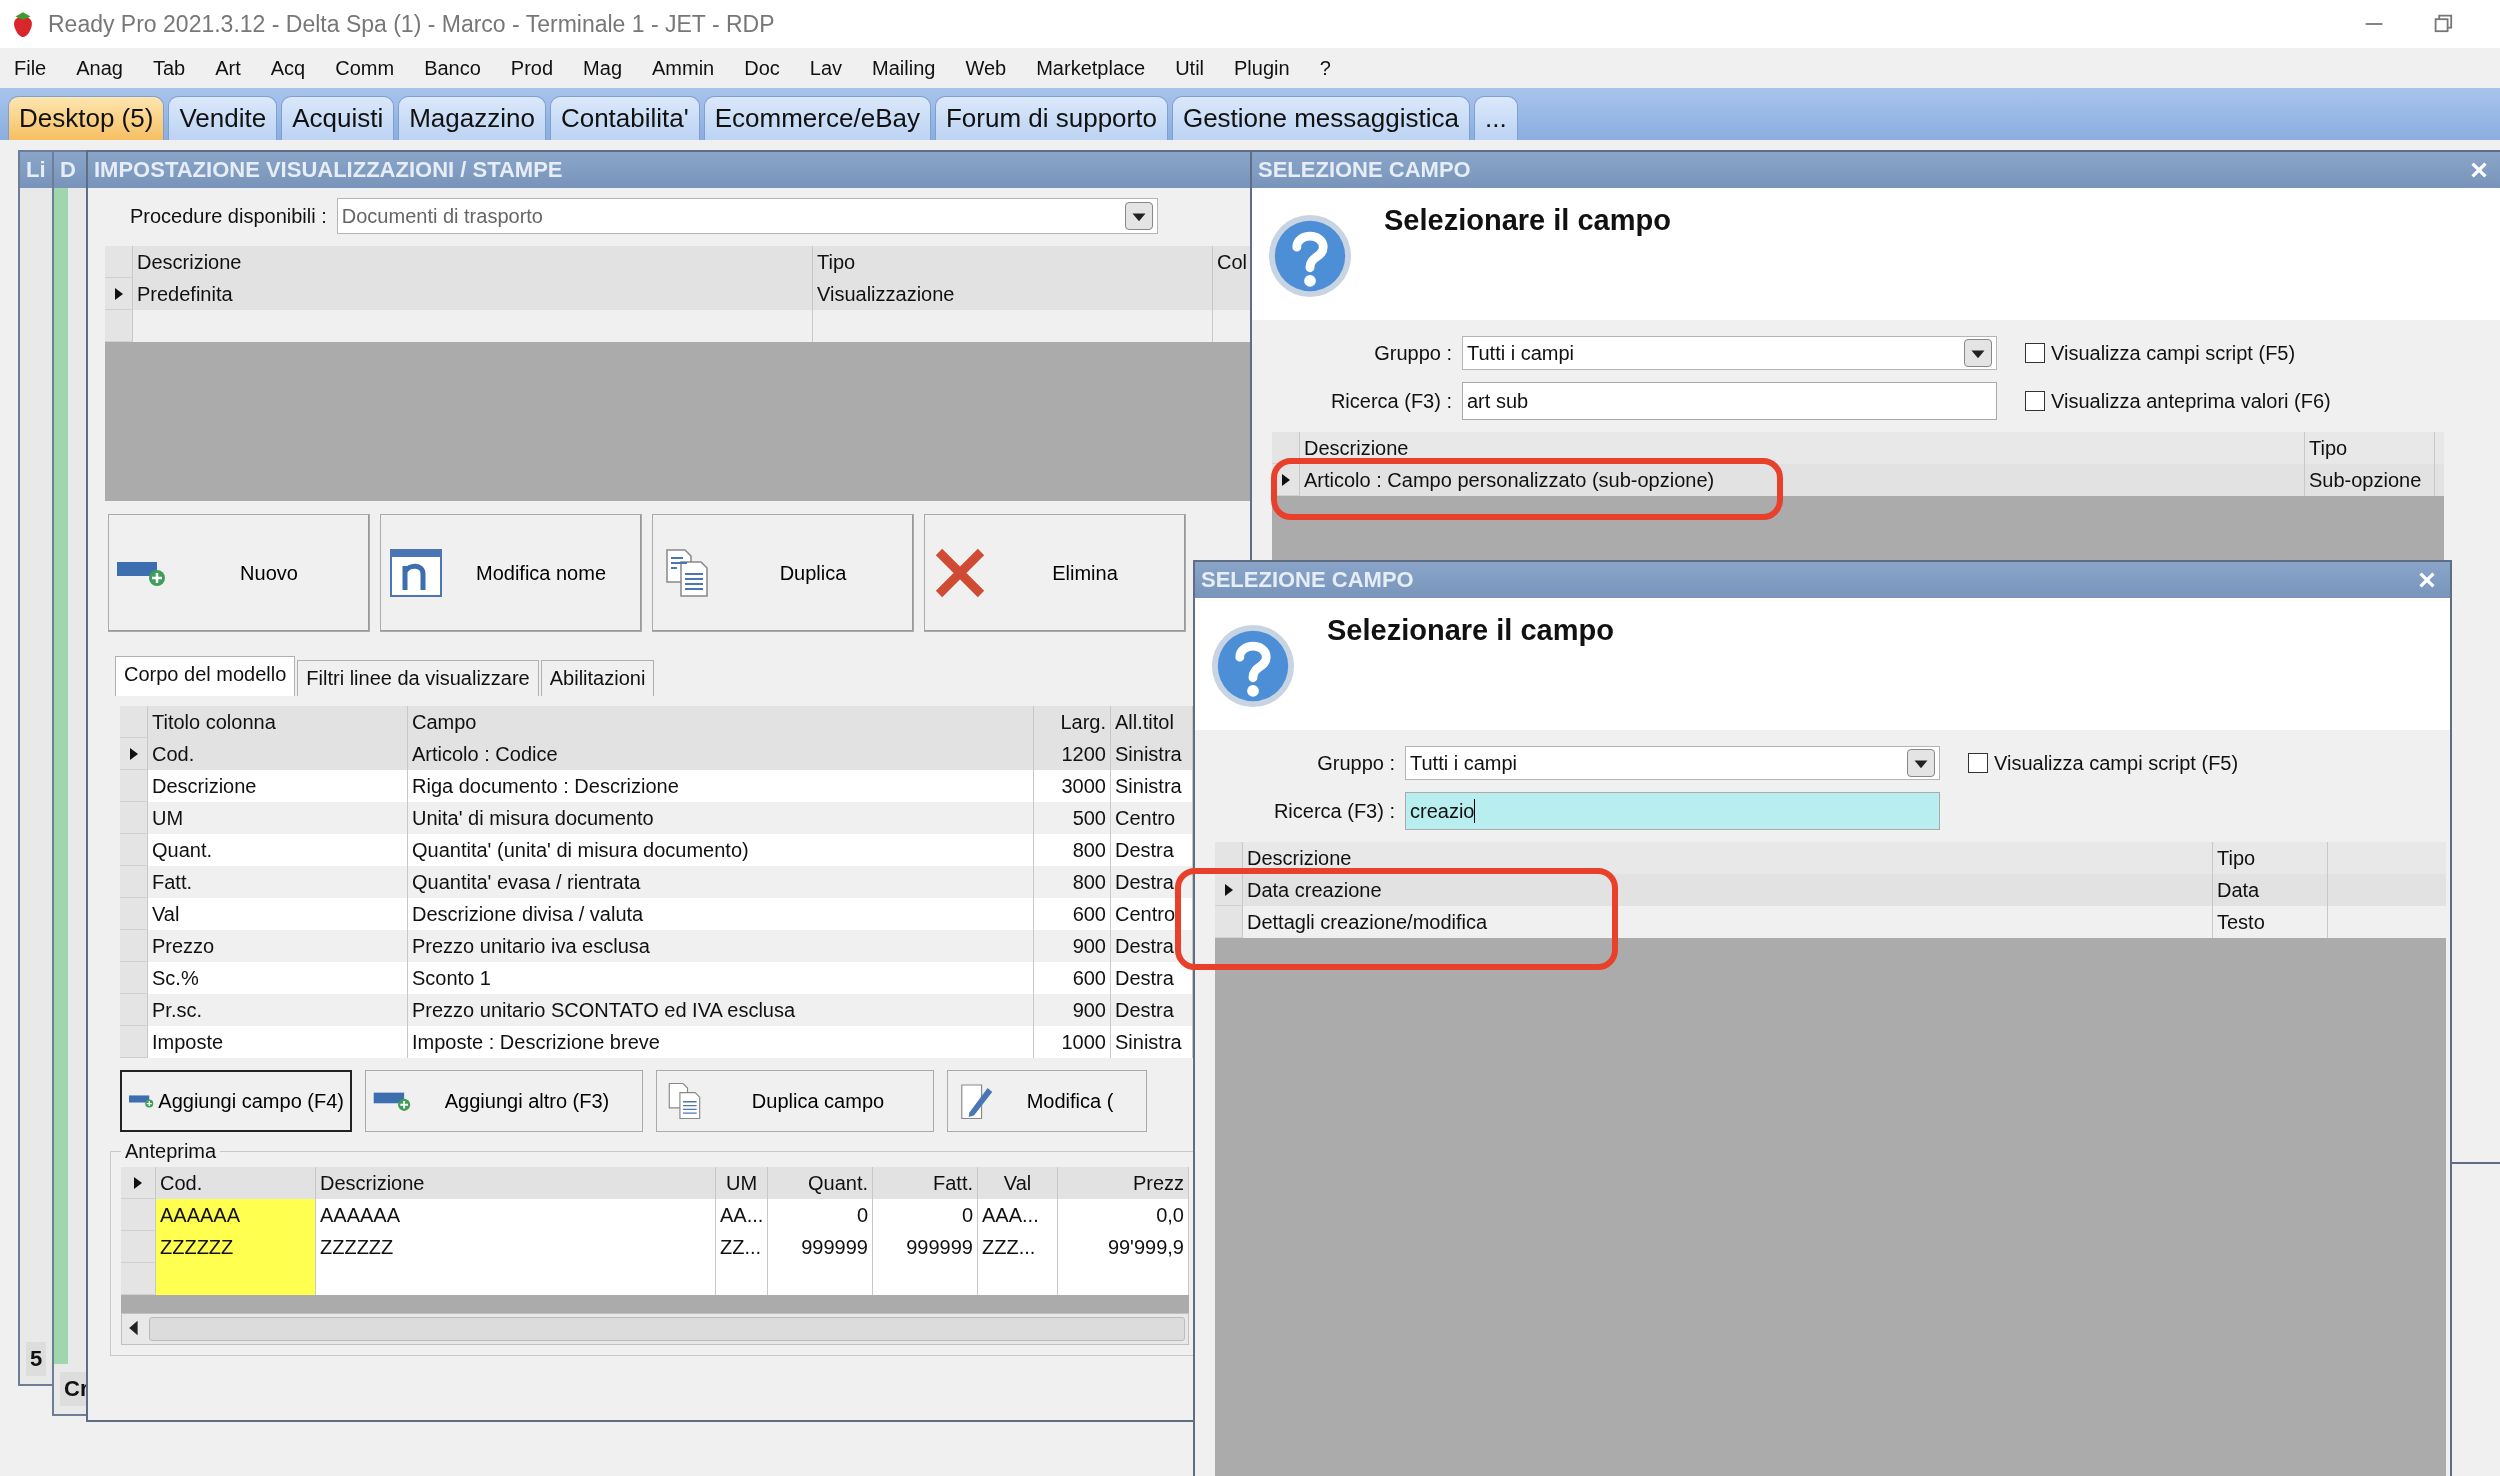  I want to click on table-row: Data creazione Data, so click(1830, 890).